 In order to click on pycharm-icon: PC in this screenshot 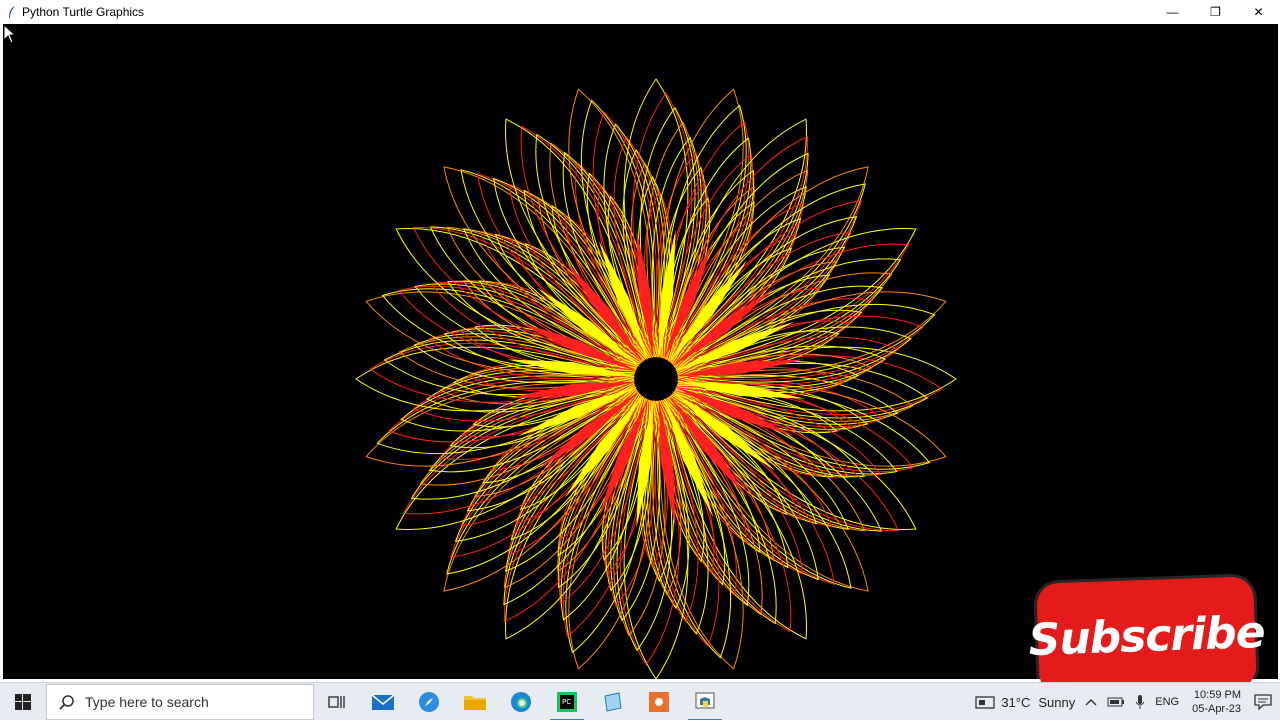, I will do `click(567, 701)`.